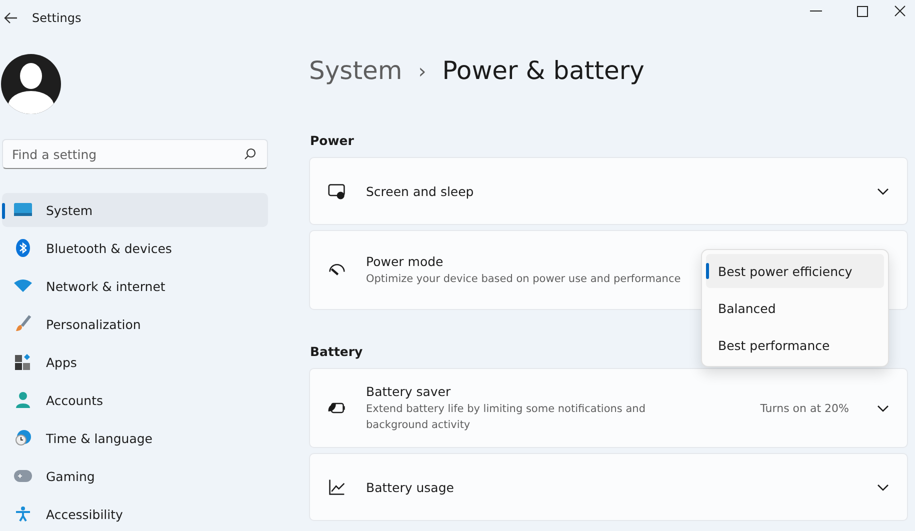  I want to click on setting-card: Battery usage, so click(608, 487).